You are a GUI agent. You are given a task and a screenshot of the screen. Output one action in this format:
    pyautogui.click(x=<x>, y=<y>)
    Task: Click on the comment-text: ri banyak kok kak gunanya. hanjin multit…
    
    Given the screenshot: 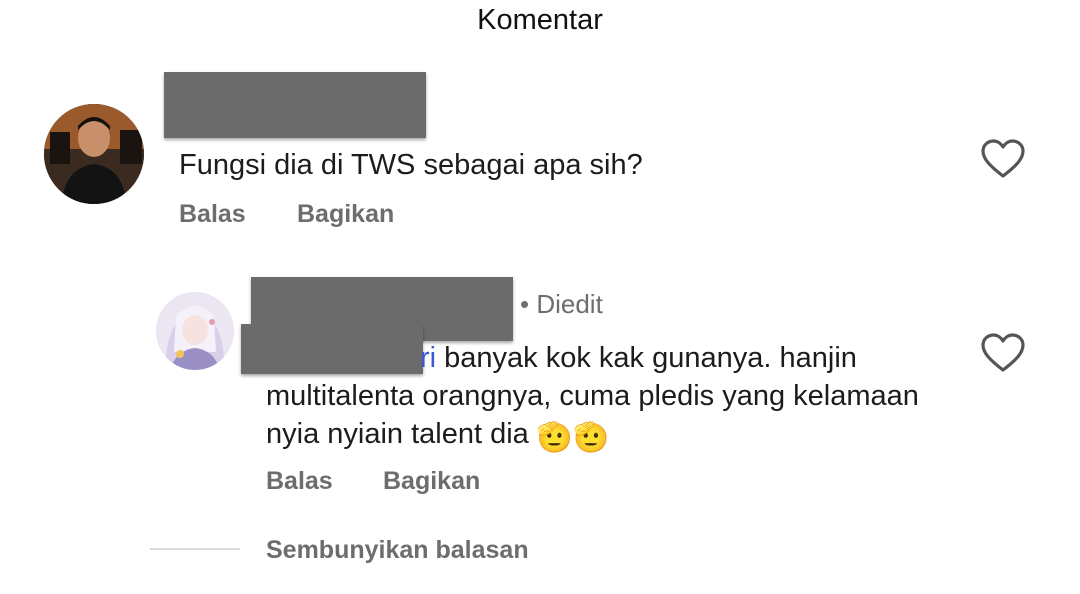 What is the action you would take?
    pyautogui.click(x=606, y=398)
    